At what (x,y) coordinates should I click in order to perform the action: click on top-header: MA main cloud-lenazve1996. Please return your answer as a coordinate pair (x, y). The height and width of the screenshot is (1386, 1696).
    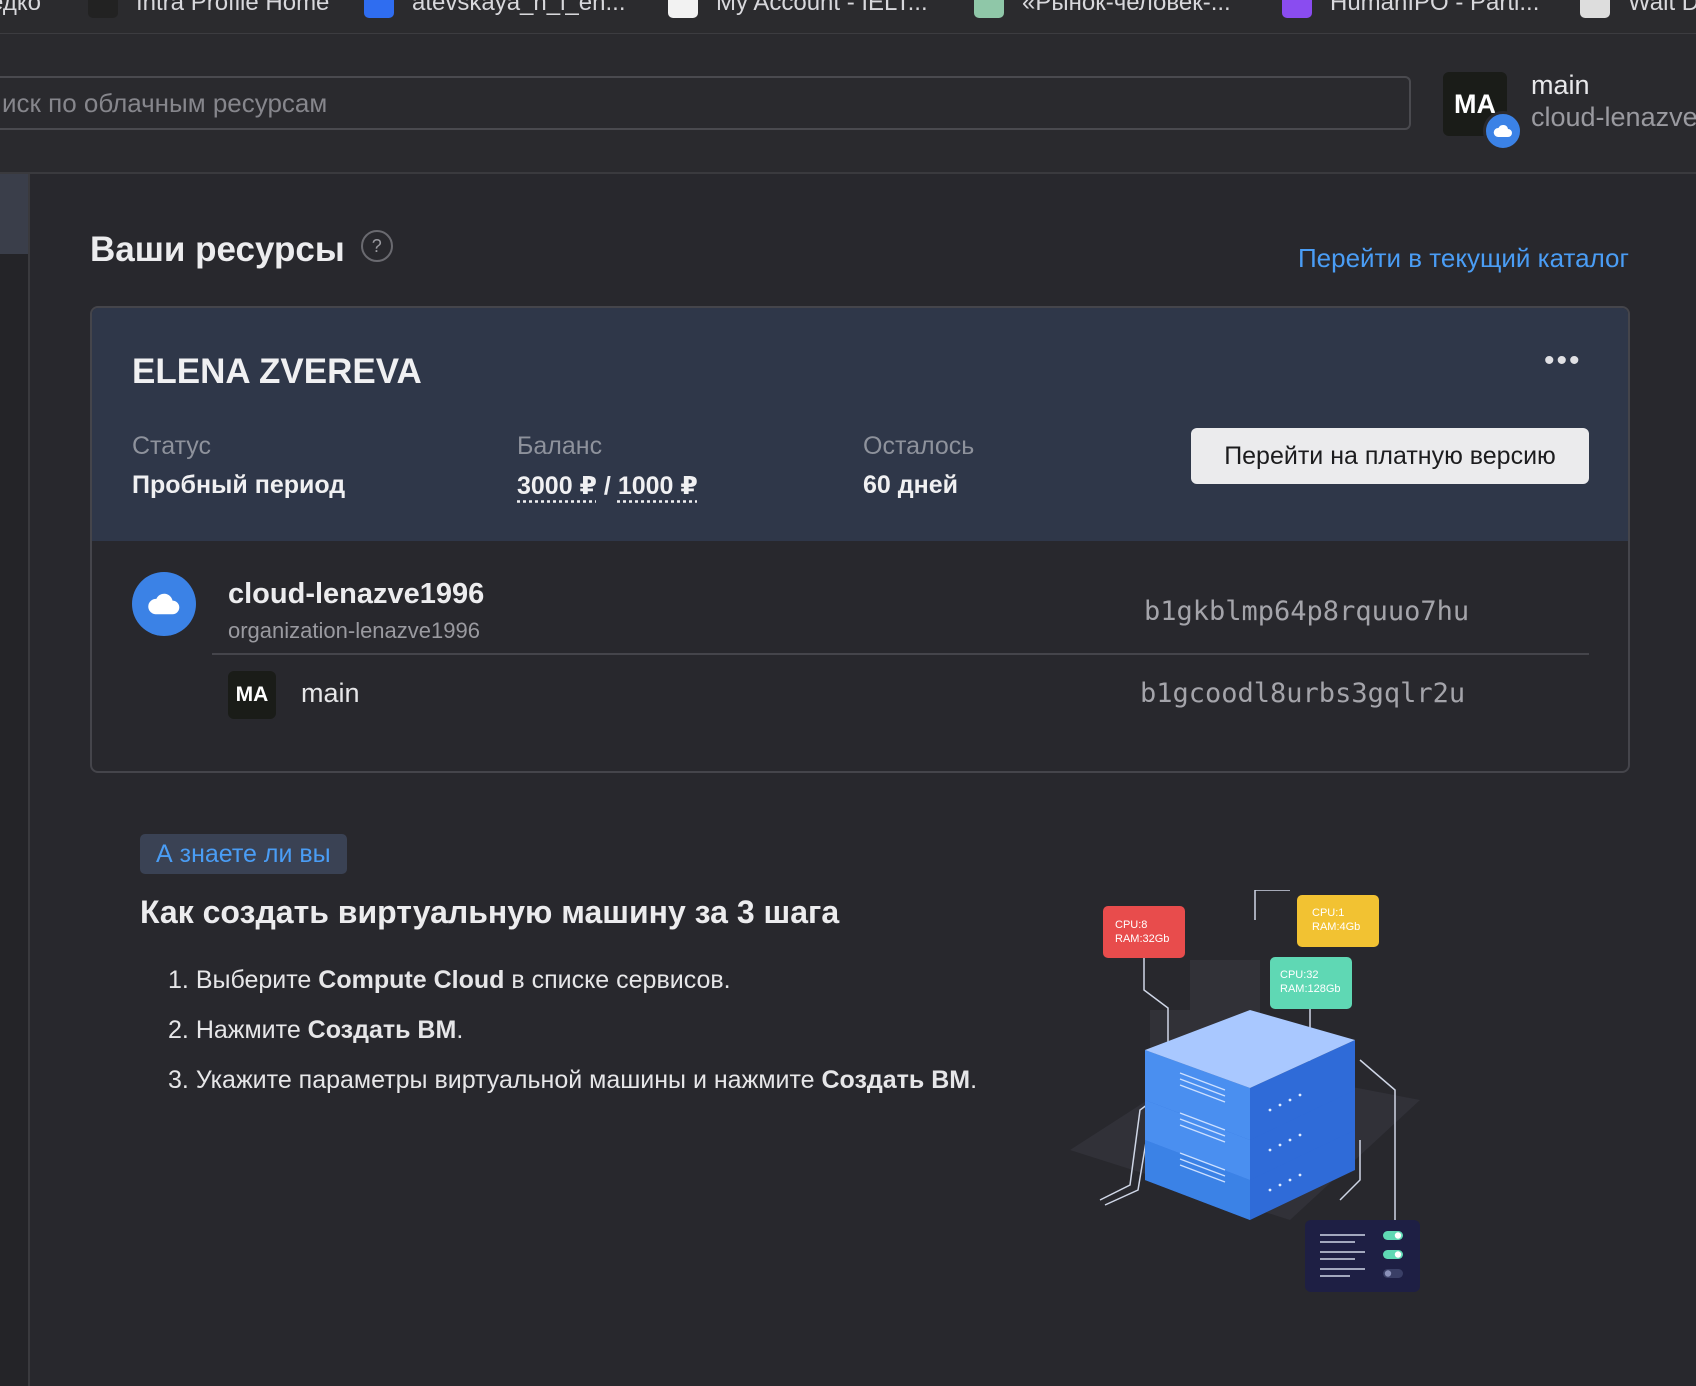
    Looking at the image, I should click on (848, 104).